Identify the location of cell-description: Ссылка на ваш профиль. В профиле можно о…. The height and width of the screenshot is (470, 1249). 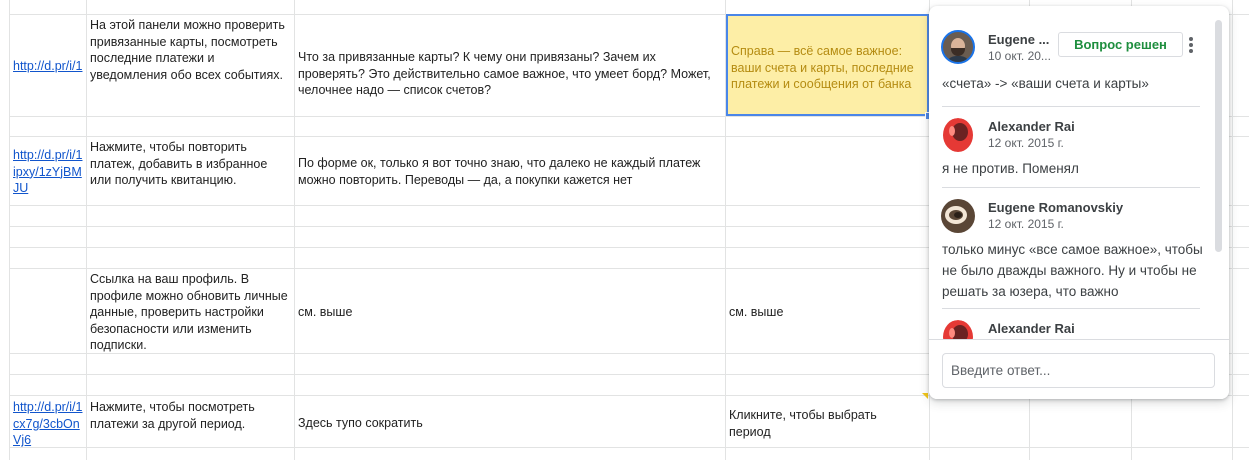
(190, 312).